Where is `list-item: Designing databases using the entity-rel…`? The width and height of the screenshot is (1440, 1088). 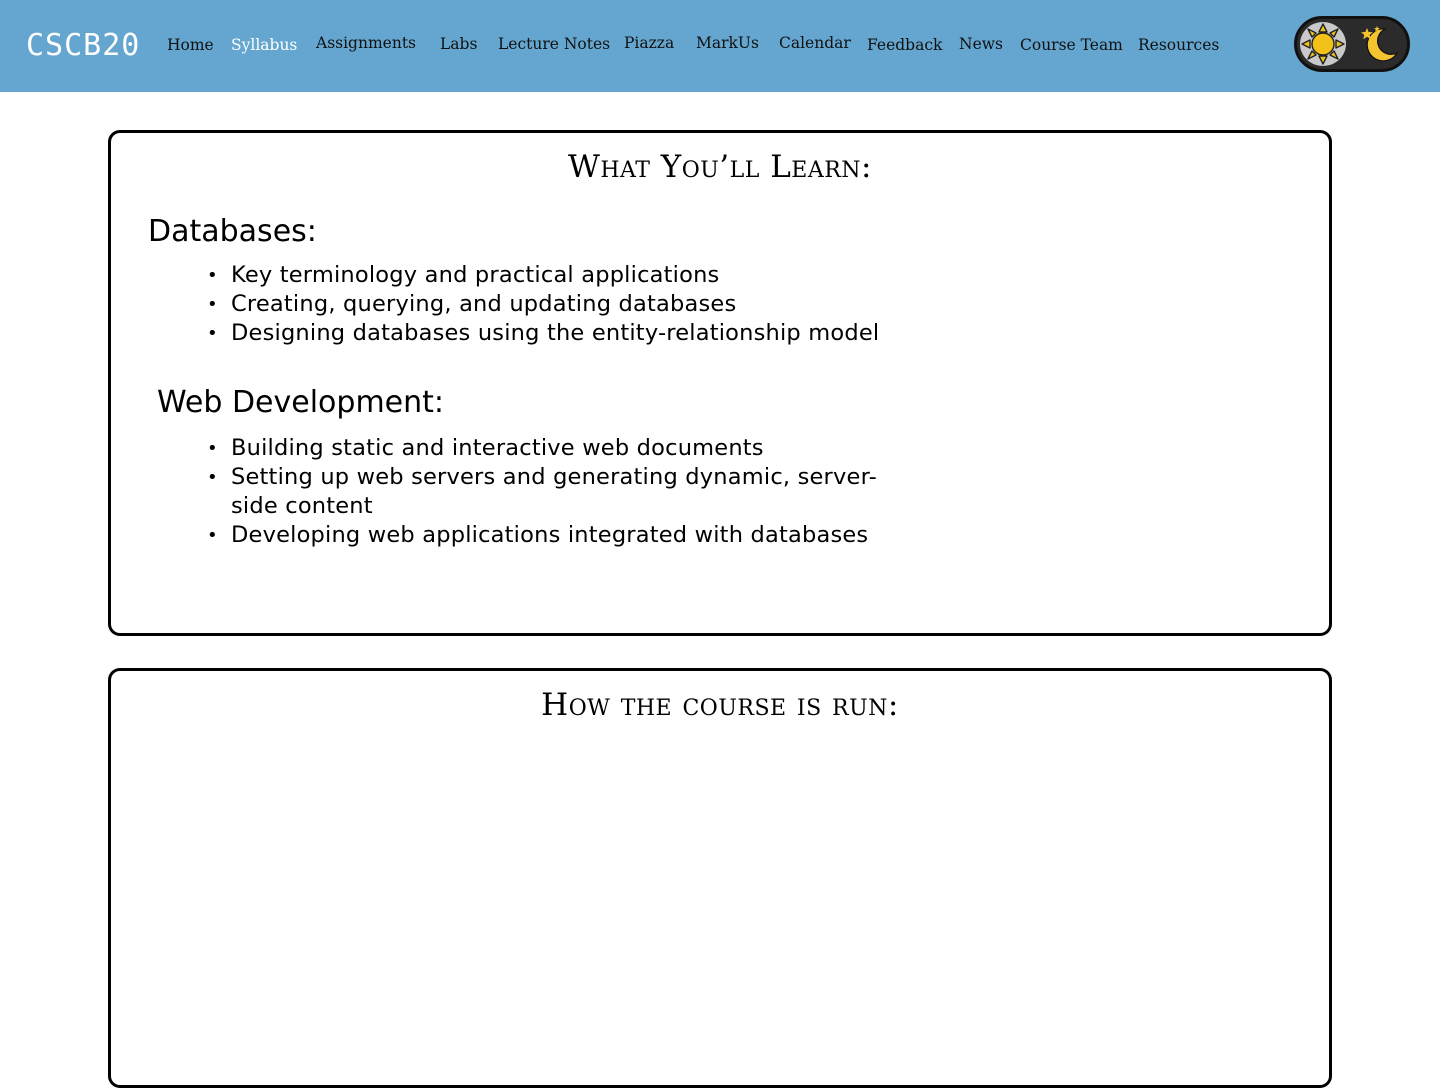 list-item: Designing databases using the entity-rel… is located at coordinates (557, 333).